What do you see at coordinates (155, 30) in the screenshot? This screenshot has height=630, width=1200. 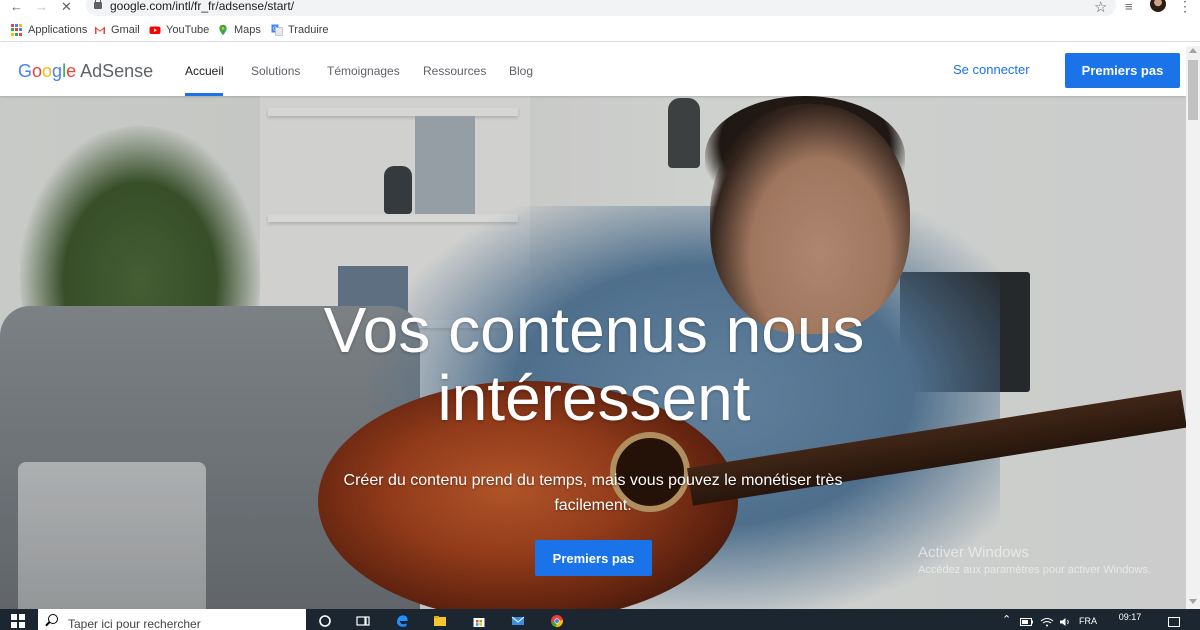 I see `youtube-icon` at bounding box center [155, 30].